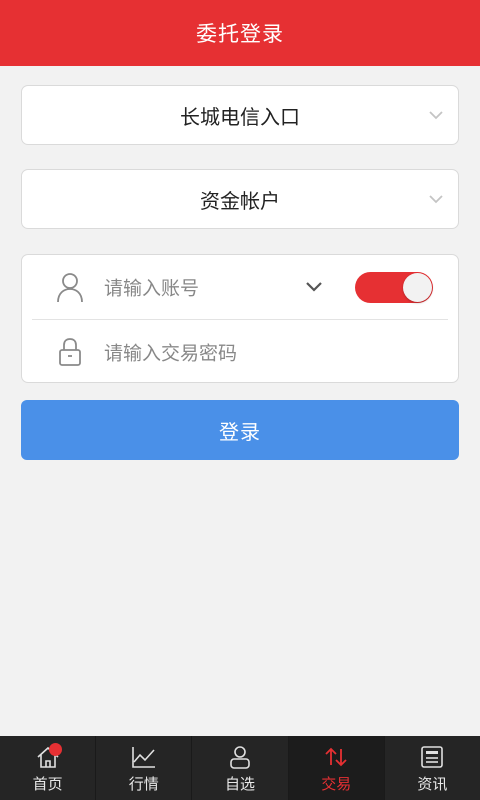 The width and height of the screenshot is (480, 800). What do you see at coordinates (151, 287) in the screenshot?
I see `account-input: 请输入账号` at bounding box center [151, 287].